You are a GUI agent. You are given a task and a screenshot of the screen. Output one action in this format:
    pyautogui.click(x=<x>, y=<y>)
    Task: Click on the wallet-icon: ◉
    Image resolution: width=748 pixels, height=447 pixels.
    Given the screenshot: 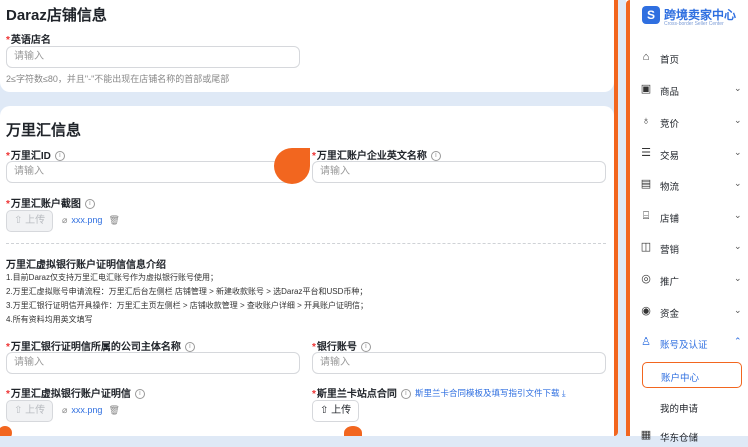 What is the action you would take?
    pyautogui.click(x=646, y=311)
    